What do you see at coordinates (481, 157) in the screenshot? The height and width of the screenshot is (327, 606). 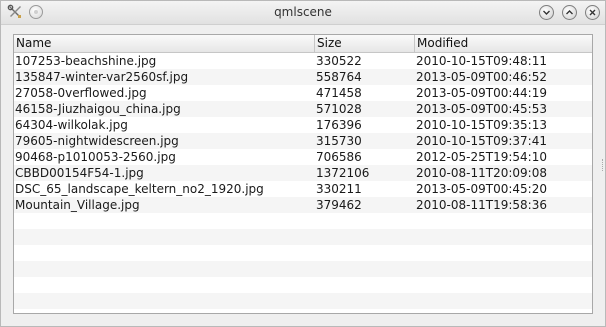 I see `cell-modified: 2012-05-25T19:54:10` at bounding box center [481, 157].